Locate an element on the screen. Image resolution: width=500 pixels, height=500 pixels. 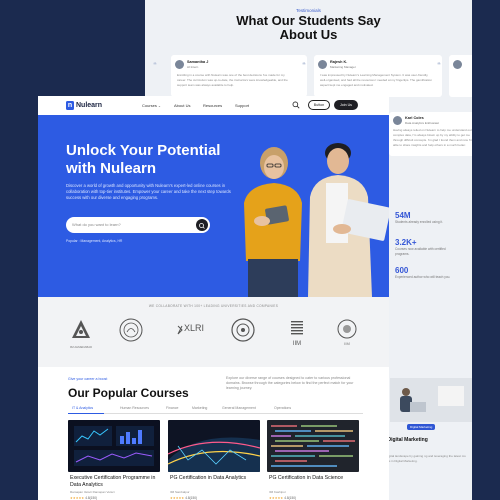
nav-about: About Us is located at coordinates (182, 105).